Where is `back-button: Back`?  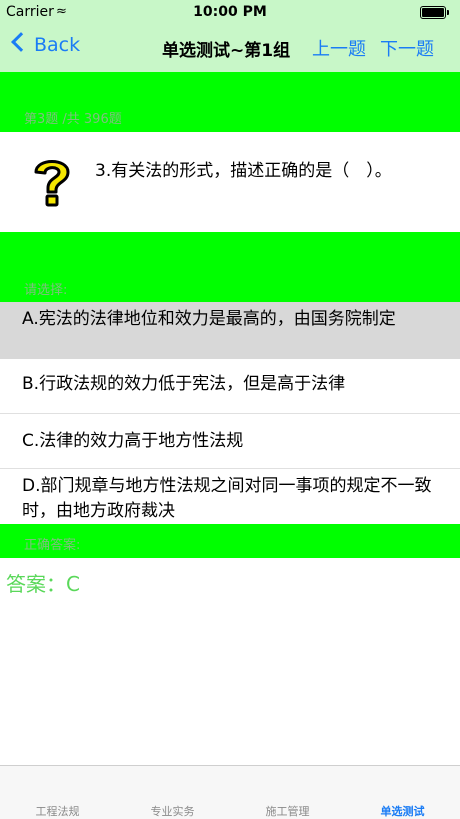
back-button: Back is located at coordinates (46, 44).